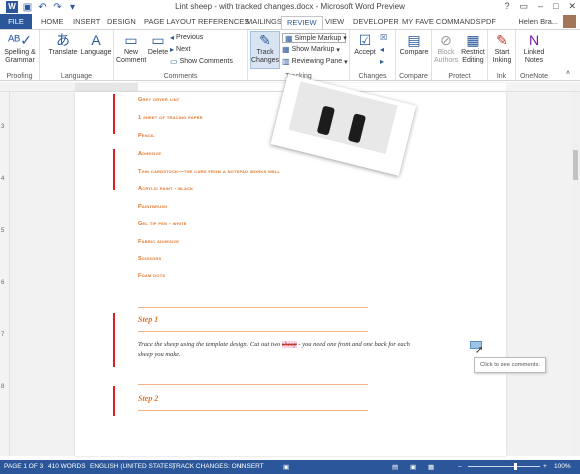  Describe the element at coordinates (515, 466) in the screenshot. I see `zoom-slider-knob` at that location.